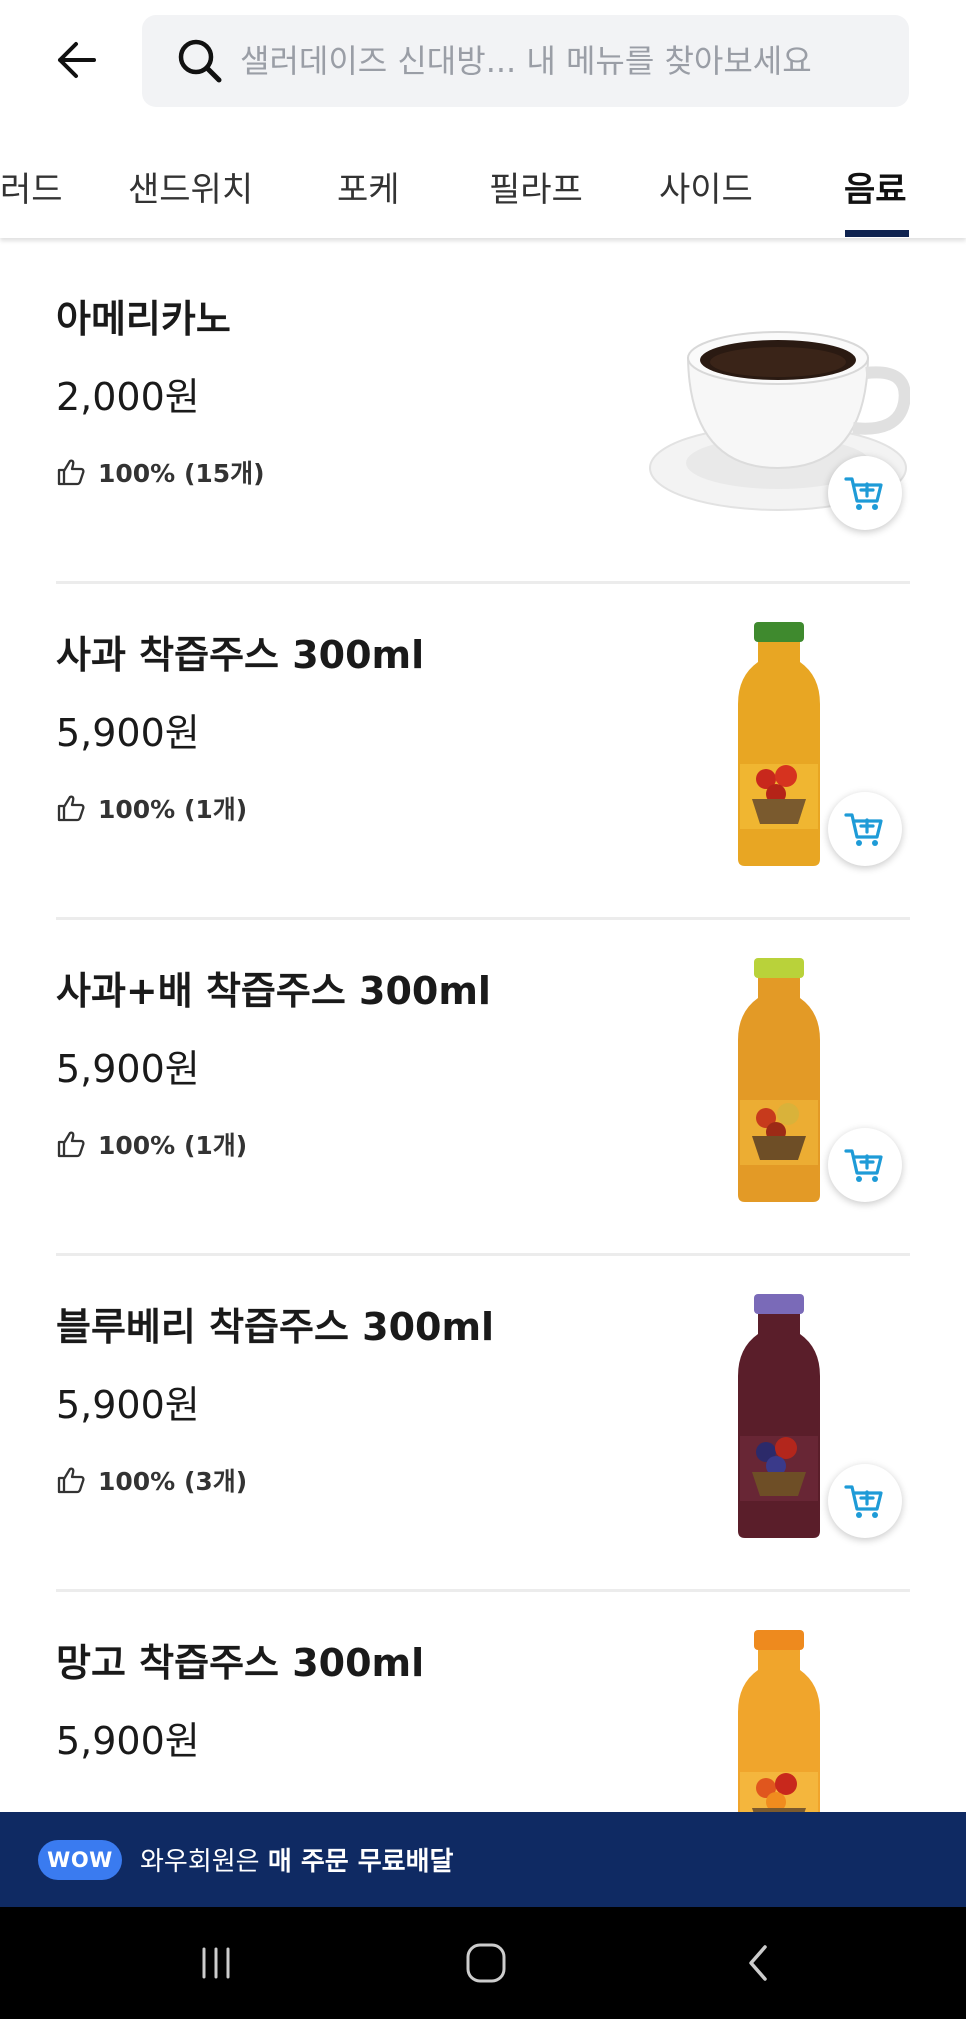 Image resolution: width=966 pixels, height=2019 pixels. Describe the element at coordinates (368, 186) in the screenshot. I see `tab-poke: 포케` at that location.